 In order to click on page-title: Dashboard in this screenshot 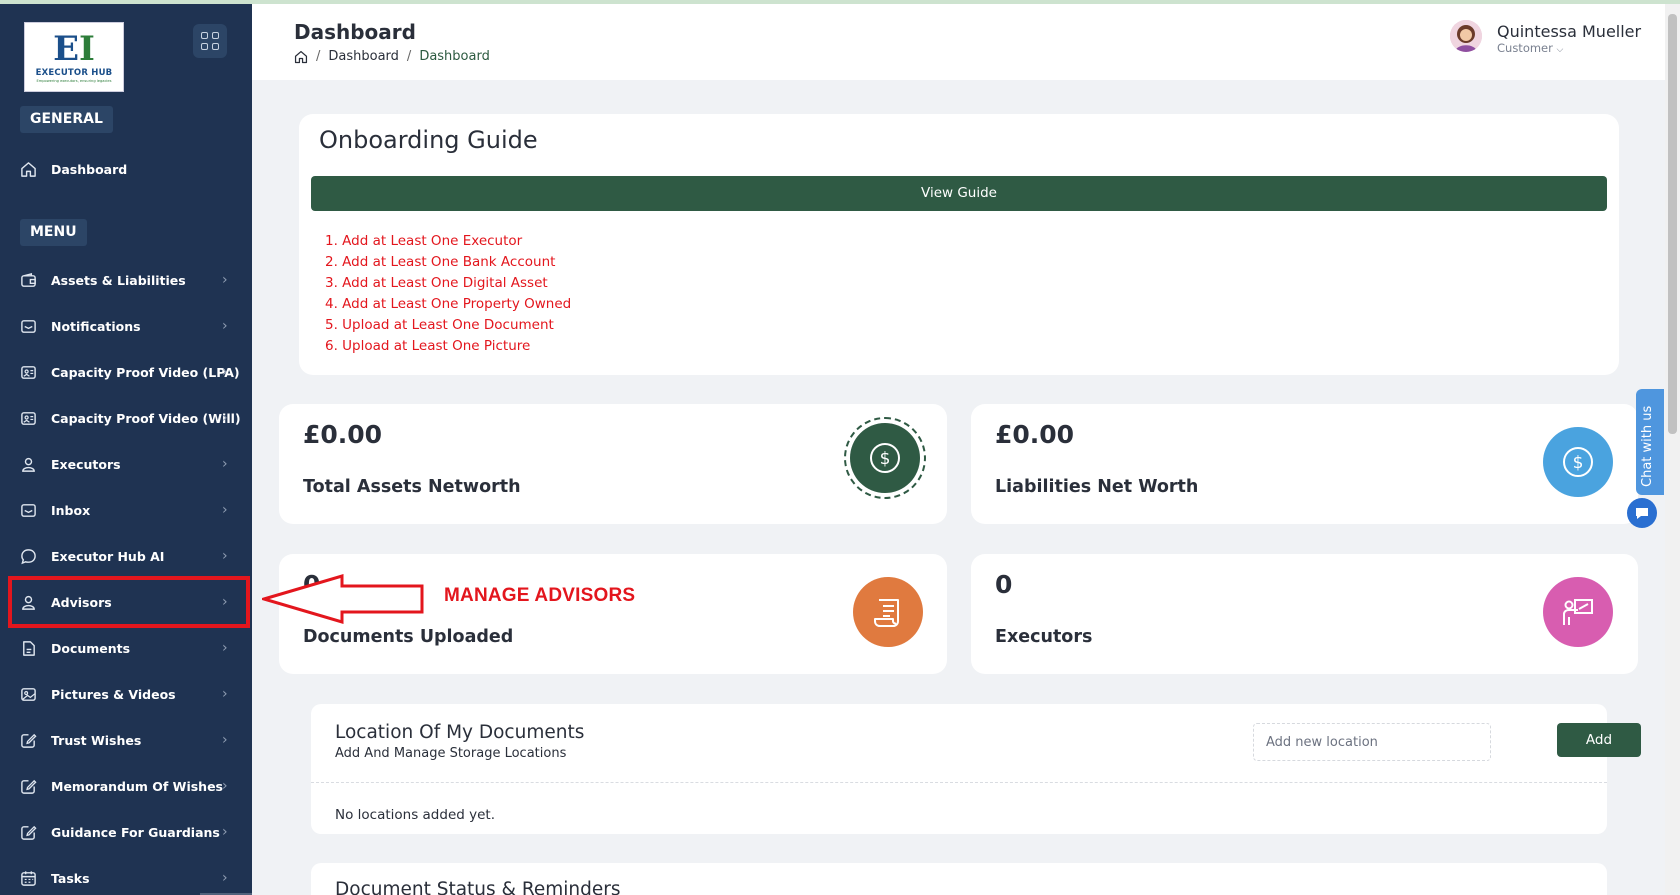, I will do `click(355, 32)`.